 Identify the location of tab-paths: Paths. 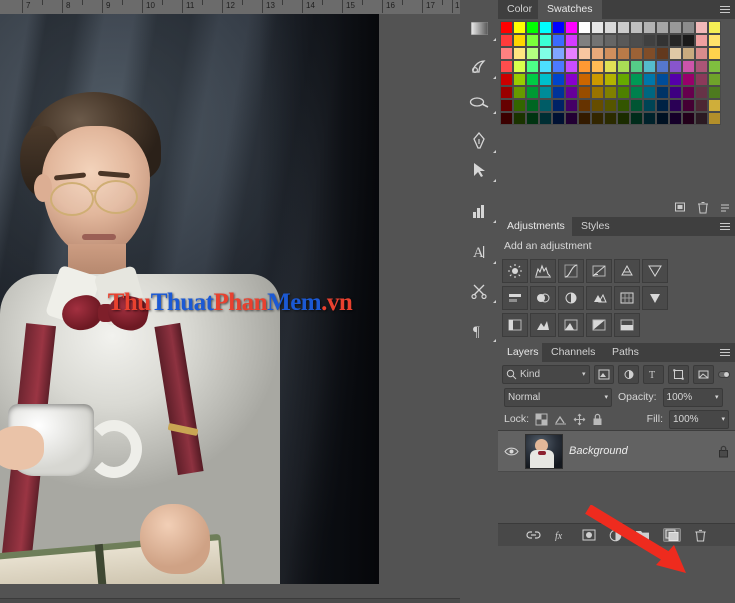
(625, 352).